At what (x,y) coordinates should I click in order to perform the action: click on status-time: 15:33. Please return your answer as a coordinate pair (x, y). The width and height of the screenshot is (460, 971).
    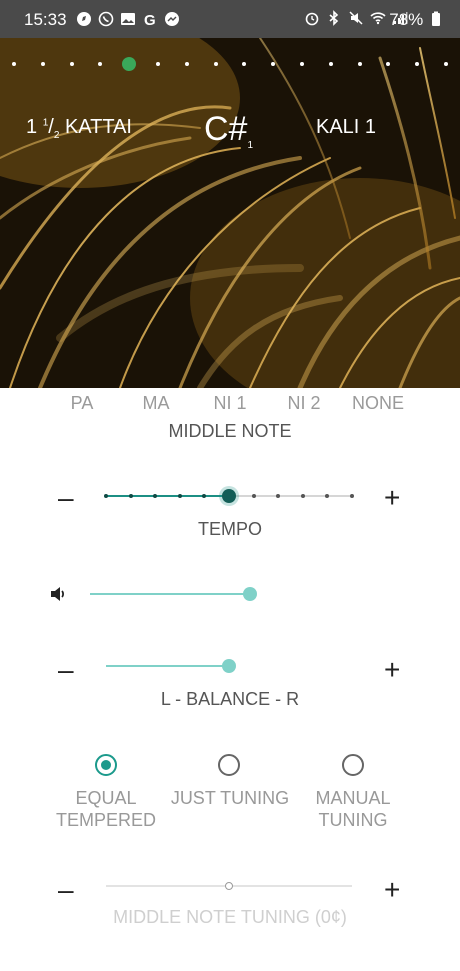
    Looking at the image, I should click on (45, 19).